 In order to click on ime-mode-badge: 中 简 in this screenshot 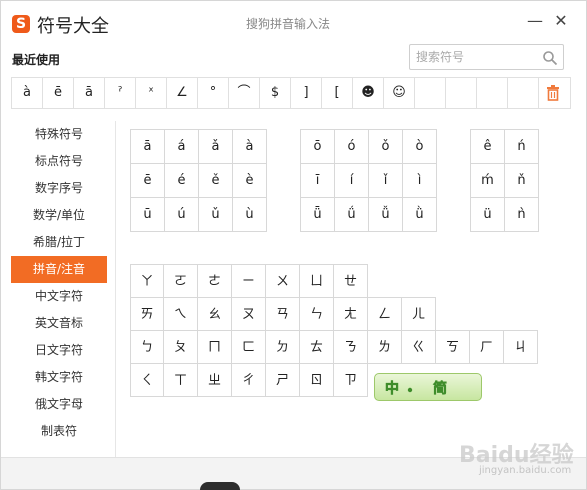, I will do `click(428, 387)`.